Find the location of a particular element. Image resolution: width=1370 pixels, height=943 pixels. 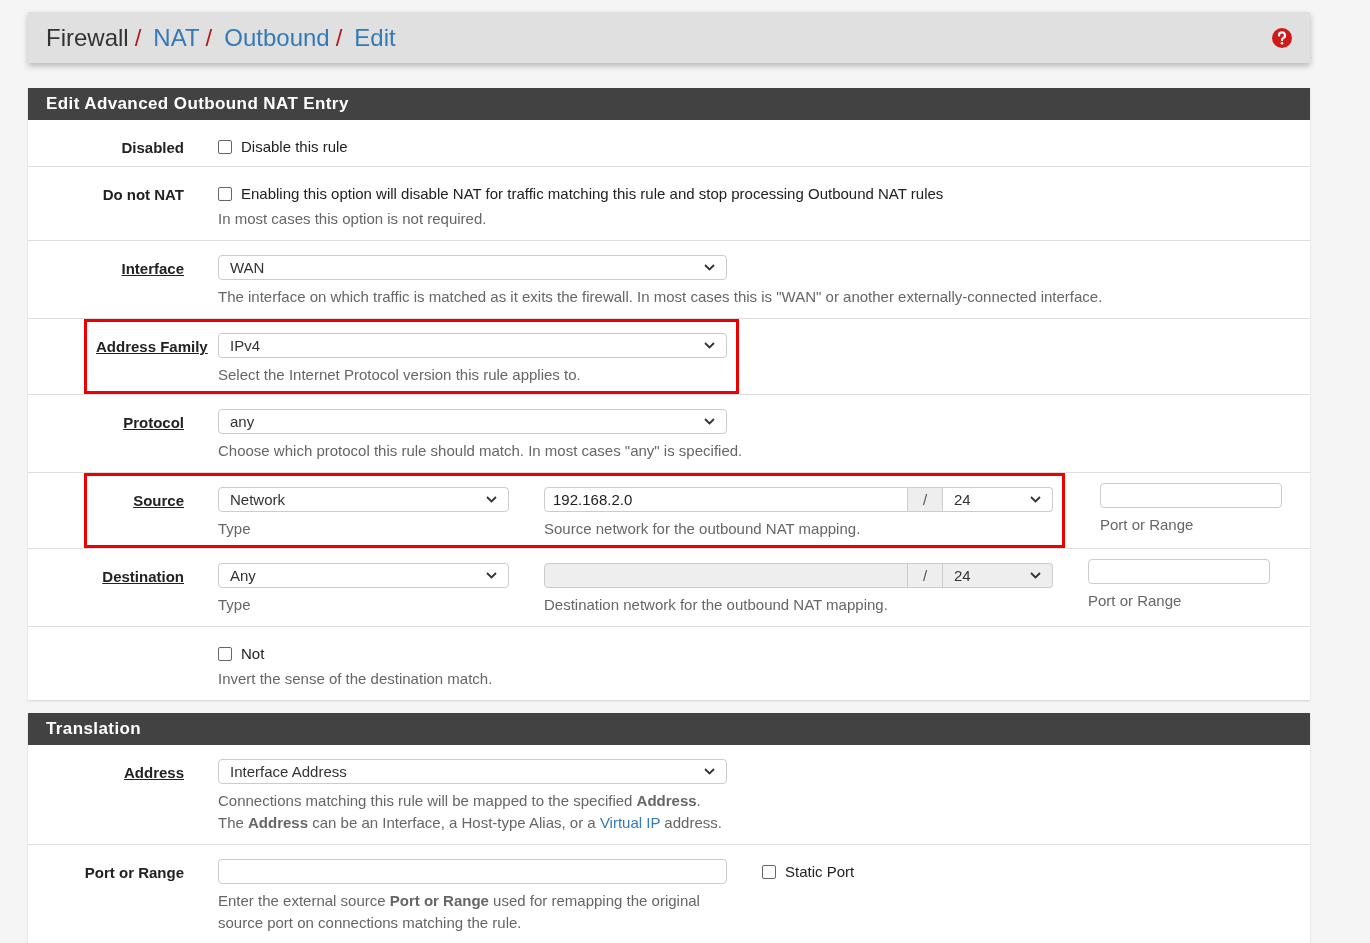

help-text: The interface on which traffic is matched as it exits the firewall. In most cases this is "WAN" or another externally-connected interface. is located at coordinates (660, 297).